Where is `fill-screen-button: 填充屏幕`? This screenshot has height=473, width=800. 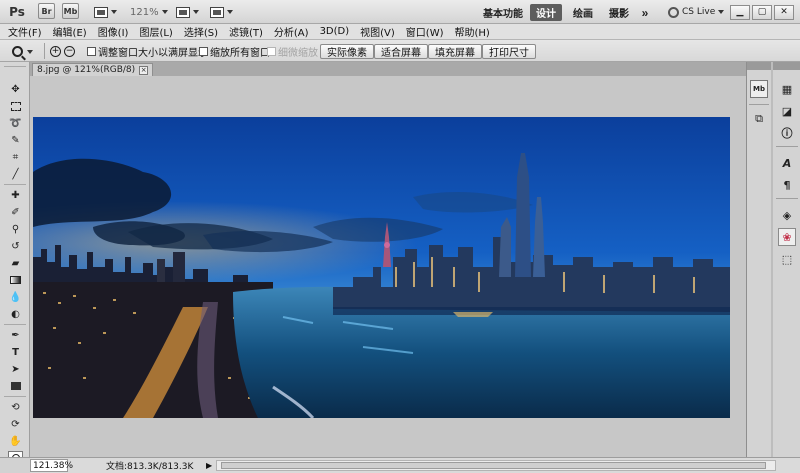 fill-screen-button: 填充屏幕 is located at coordinates (455, 51).